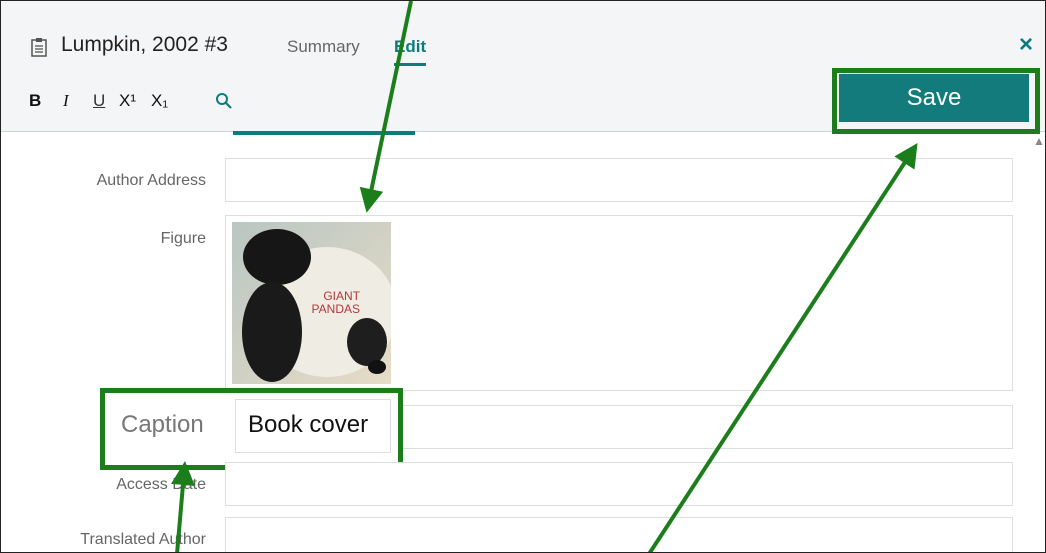 Image resolution: width=1046 pixels, height=553 pixels. Describe the element at coordinates (159, 101) in the screenshot. I see `subscript-button: X₁` at that location.